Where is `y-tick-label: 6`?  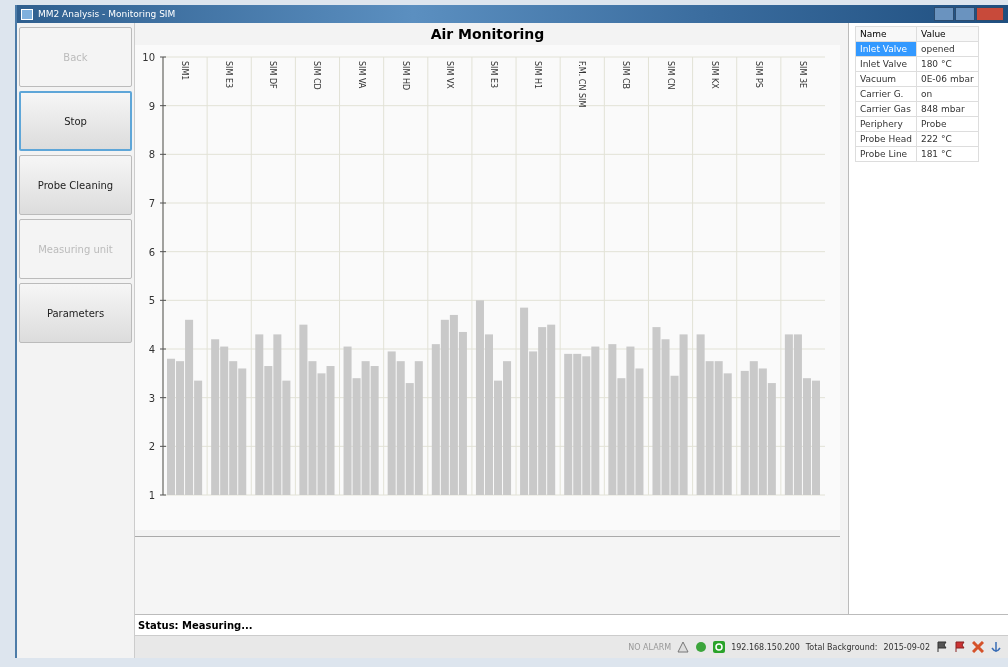 y-tick-label: 6 is located at coordinates (151, 252).